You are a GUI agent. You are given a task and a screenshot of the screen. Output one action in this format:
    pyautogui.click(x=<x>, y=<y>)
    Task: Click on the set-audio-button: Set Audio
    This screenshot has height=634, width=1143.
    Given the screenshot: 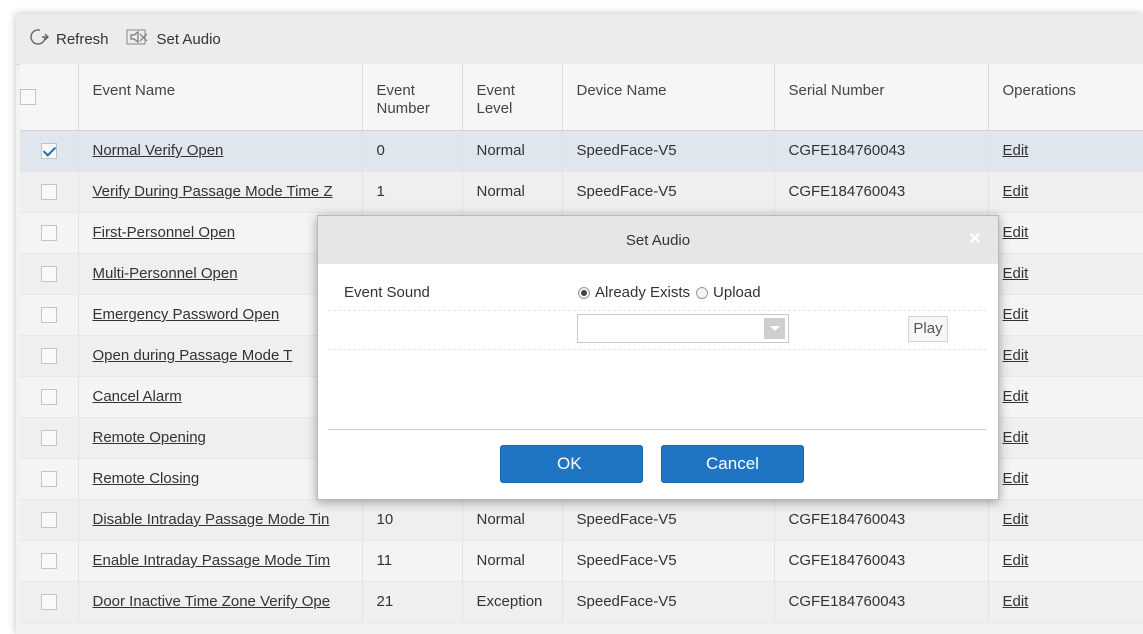 What is the action you would take?
    pyautogui.click(x=173, y=39)
    